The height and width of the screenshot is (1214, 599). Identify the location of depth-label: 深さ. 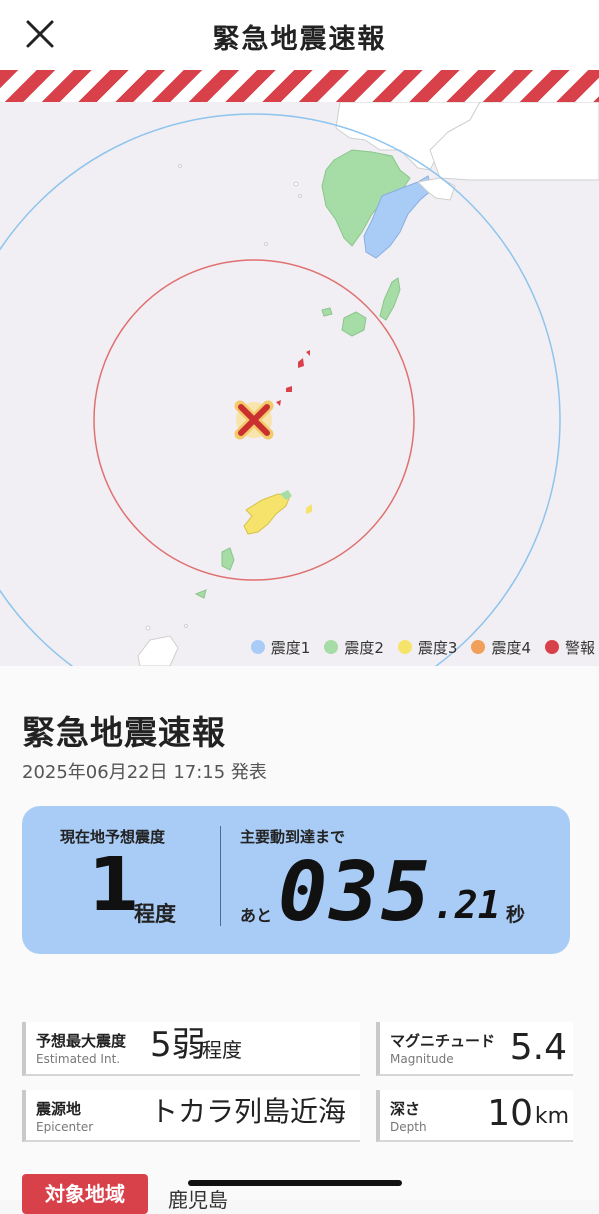
(405, 1109).